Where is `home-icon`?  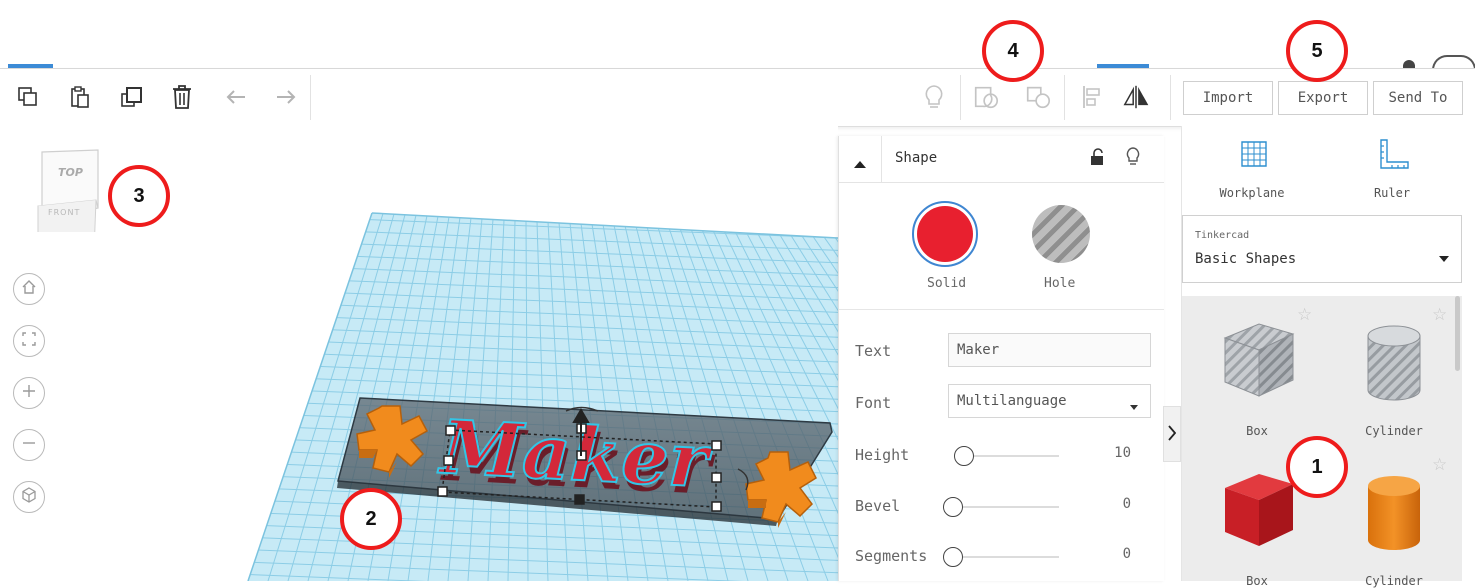
home-icon is located at coordinates (29, 289).